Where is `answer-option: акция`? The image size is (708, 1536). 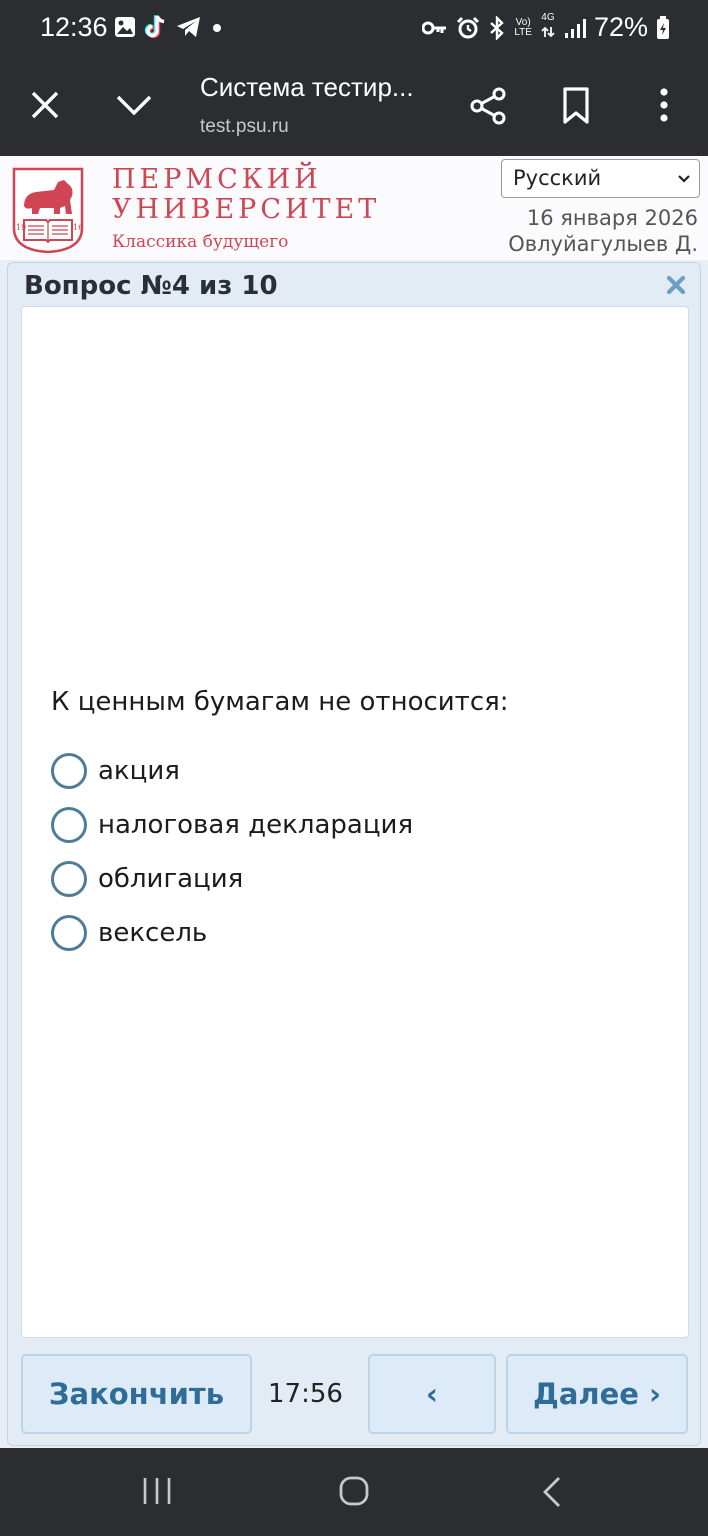
answer-option: акция is located at coordinates (115, 771).